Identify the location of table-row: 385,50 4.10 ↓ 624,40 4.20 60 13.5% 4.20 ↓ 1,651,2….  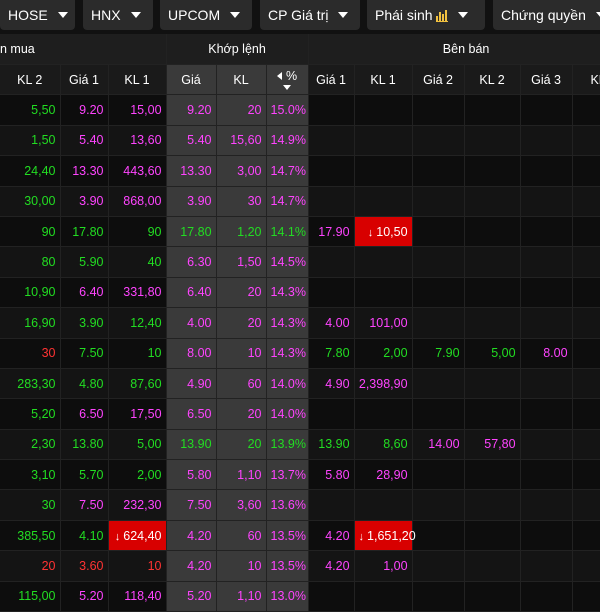
(300, 536).